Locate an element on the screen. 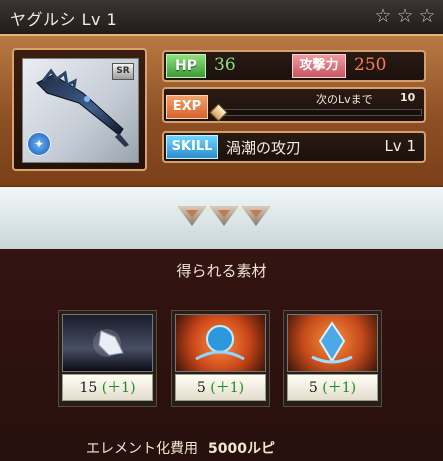  next-level-value: 10 is located at coordinates (408, 97).